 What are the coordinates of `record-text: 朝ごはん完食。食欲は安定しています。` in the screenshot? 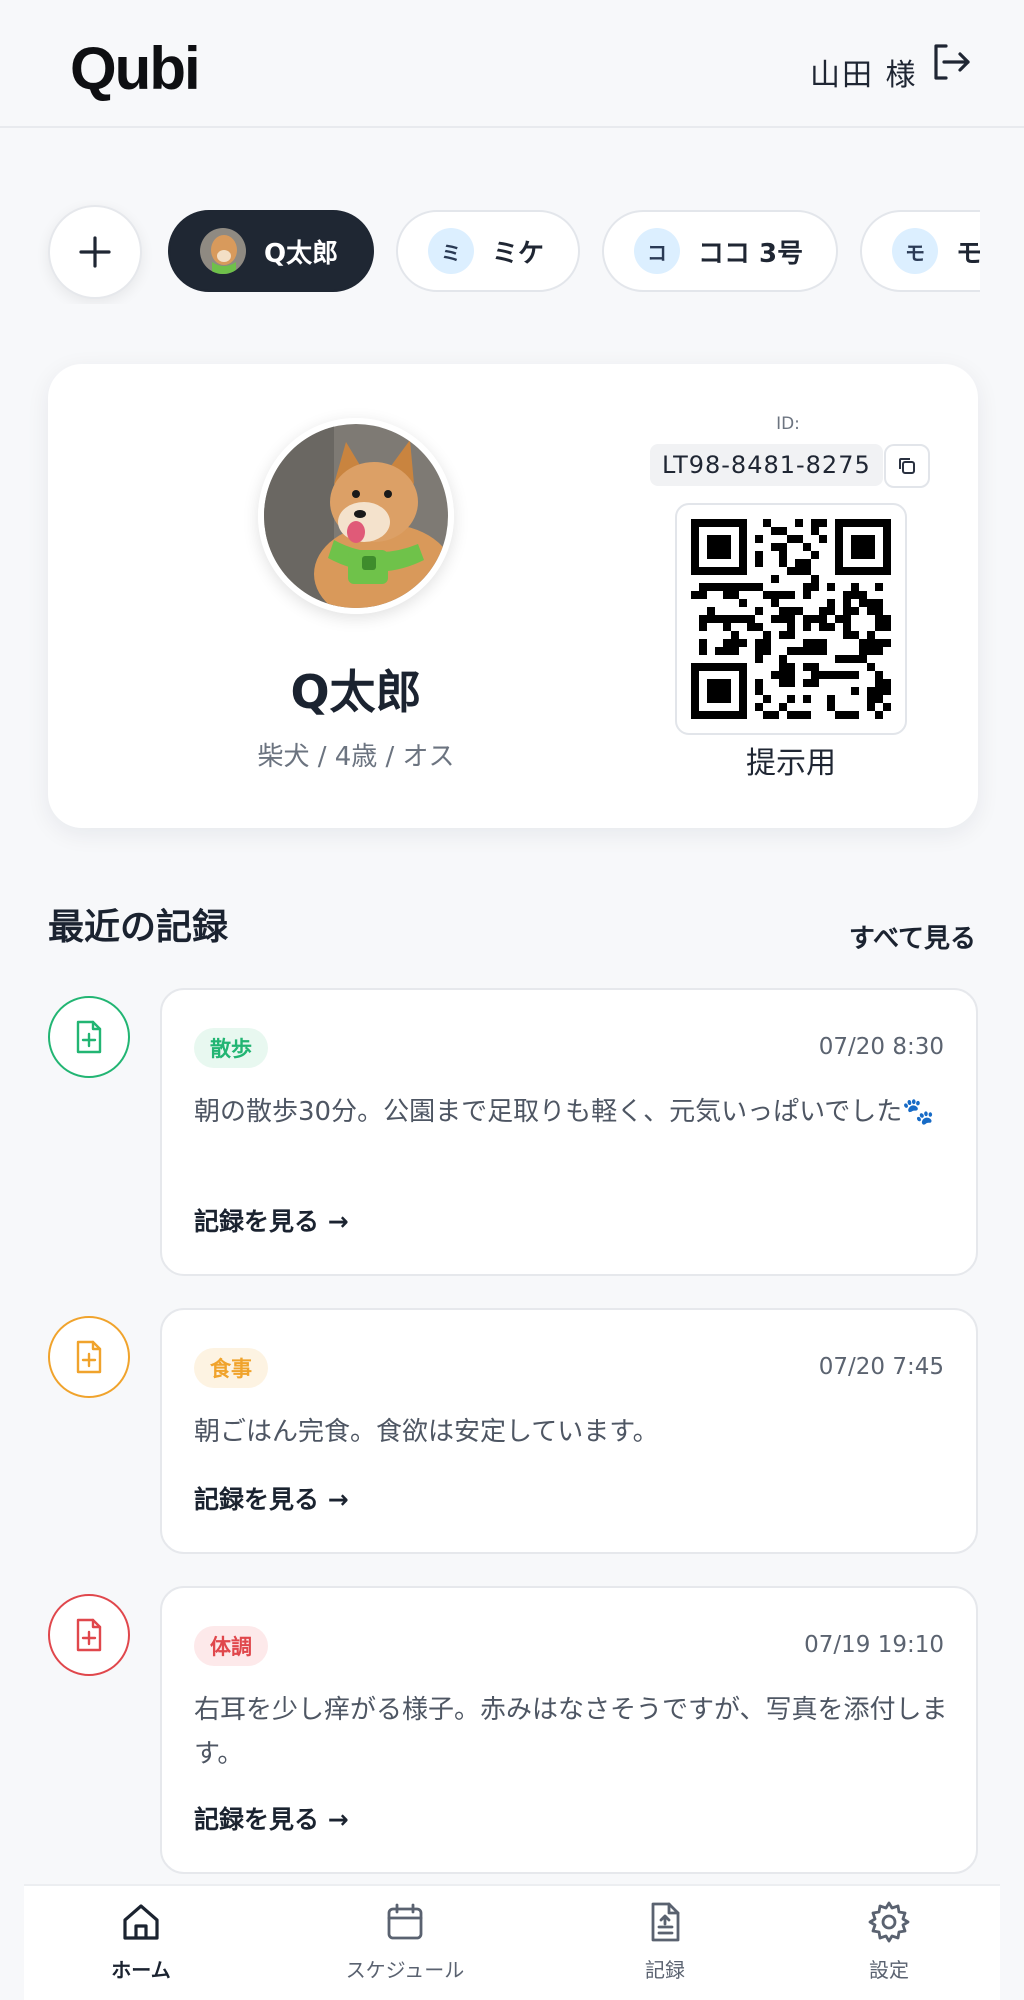 It's located at (426, 1432).